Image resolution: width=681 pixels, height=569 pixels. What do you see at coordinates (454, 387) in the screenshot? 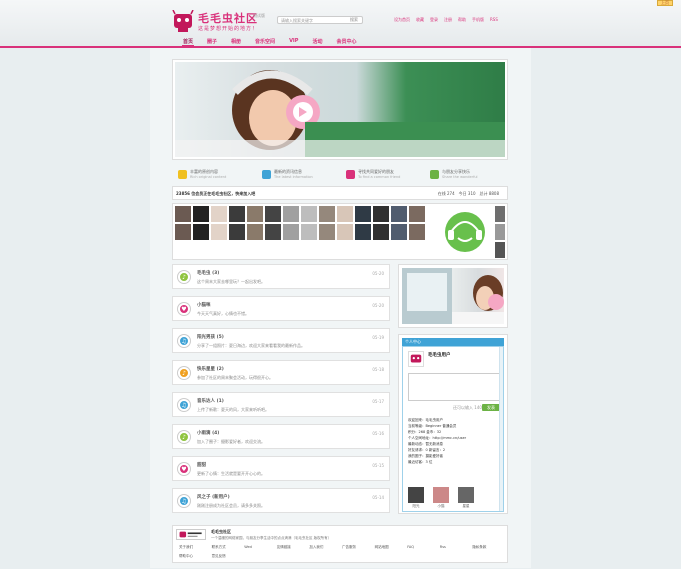
I see `status-textarea` at bounding box center [454, 387].